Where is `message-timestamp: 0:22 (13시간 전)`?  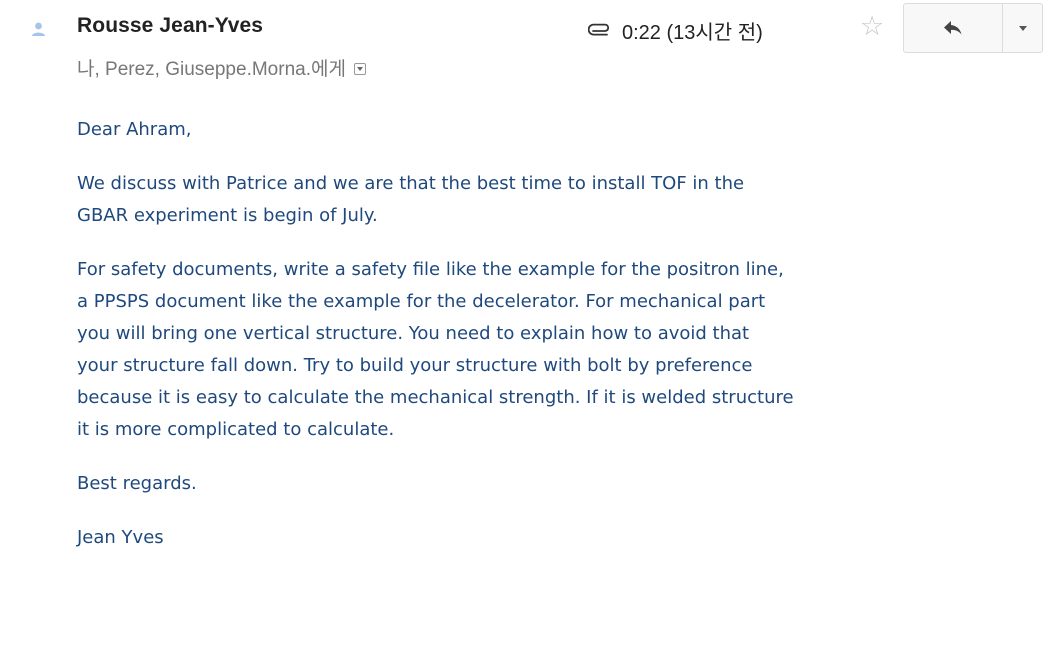 message-timestamp: 0:22 (13시간 전) is located at coordinates (692, 30).